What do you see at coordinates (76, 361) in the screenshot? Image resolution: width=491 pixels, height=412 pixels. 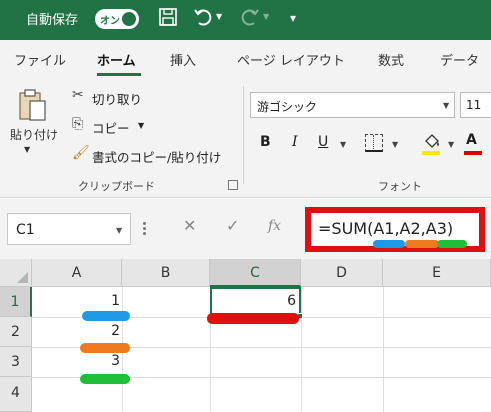 I see `cell-a3: 3` at bounding box center [76, 361].